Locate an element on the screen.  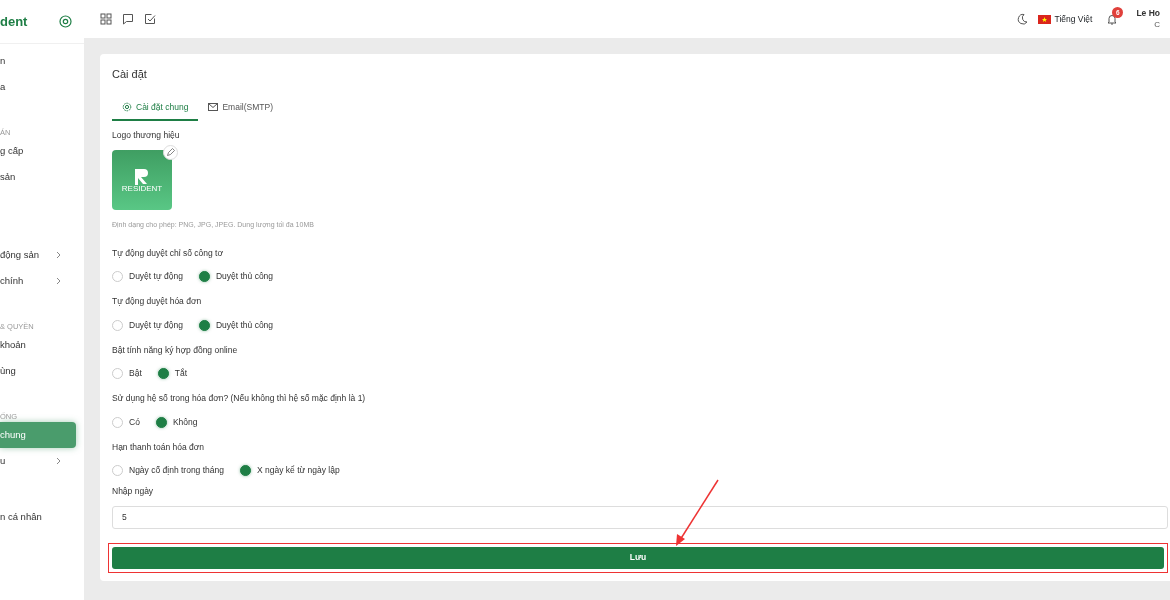
logo-text: RESIDENT is located at coordinates (142, 189).